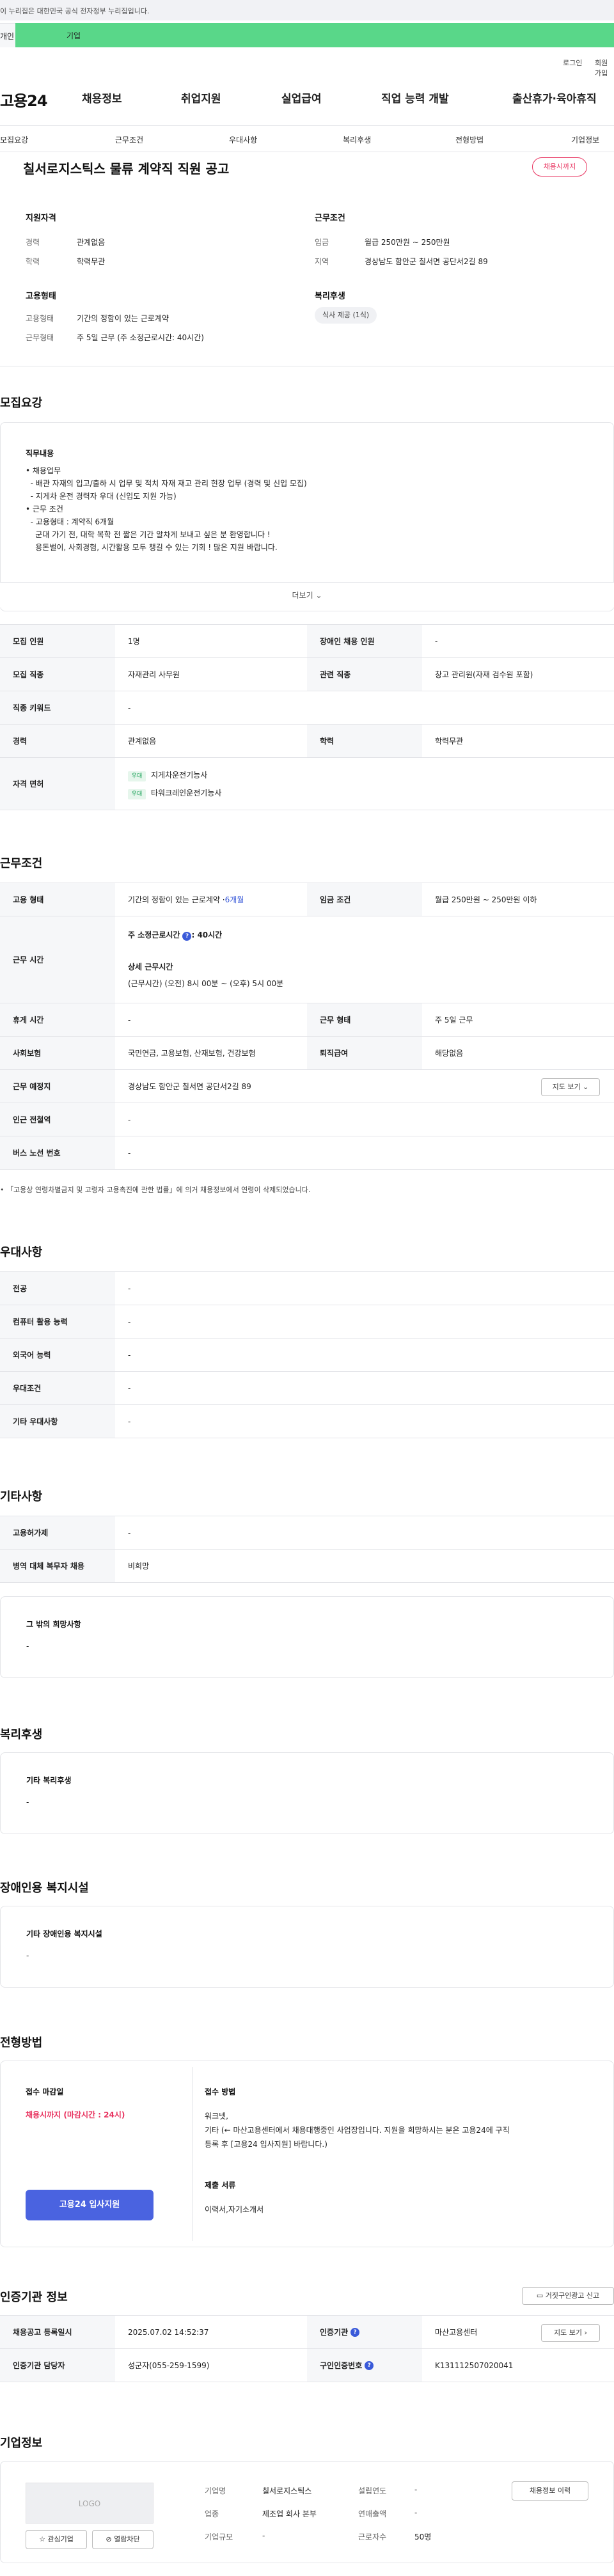 The image size is (614, 2576). I want to click on size-label: 기업규모, so click(219, 2537).